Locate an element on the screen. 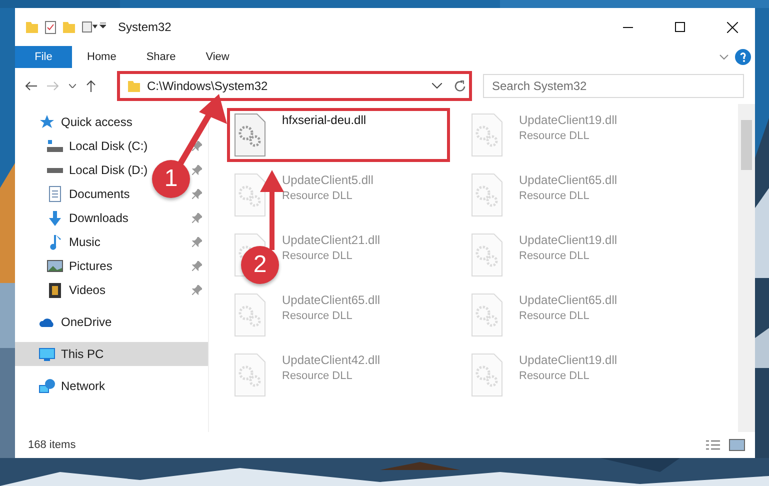 Image resolution: width=769 pixels, height=486 pixels. ribbon-tab: File is located at coordinates (43, 57).